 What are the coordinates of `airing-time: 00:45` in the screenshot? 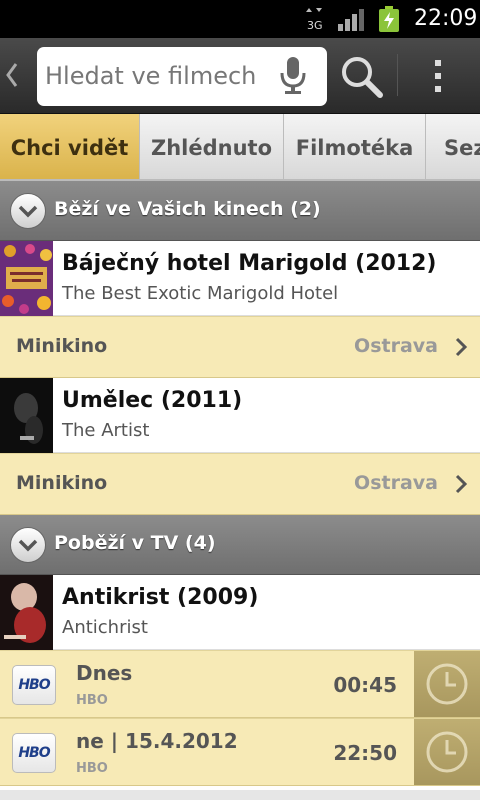 It's located at (365, 685).